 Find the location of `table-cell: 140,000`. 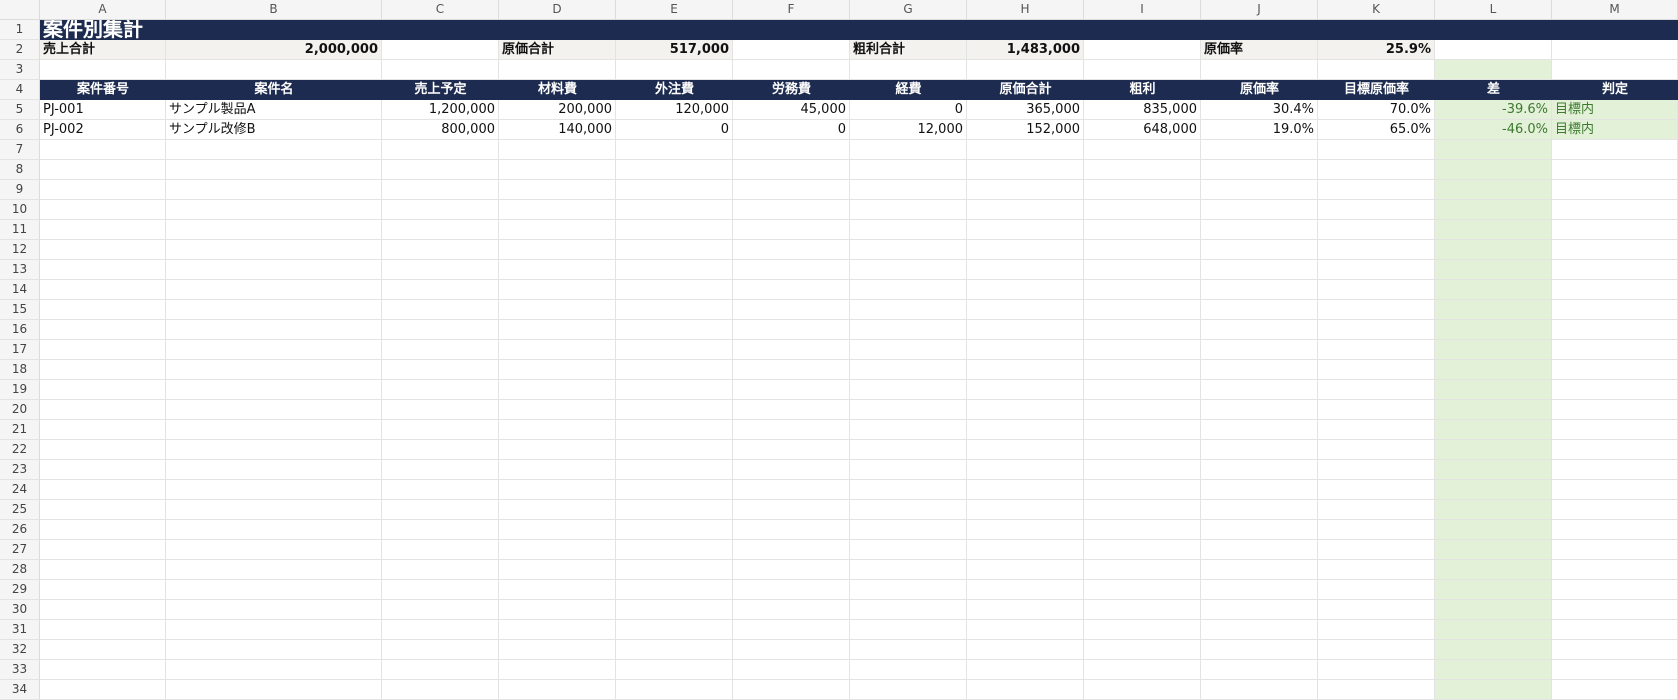

table-cell: 140,000 is located at coordinates (557, 130).